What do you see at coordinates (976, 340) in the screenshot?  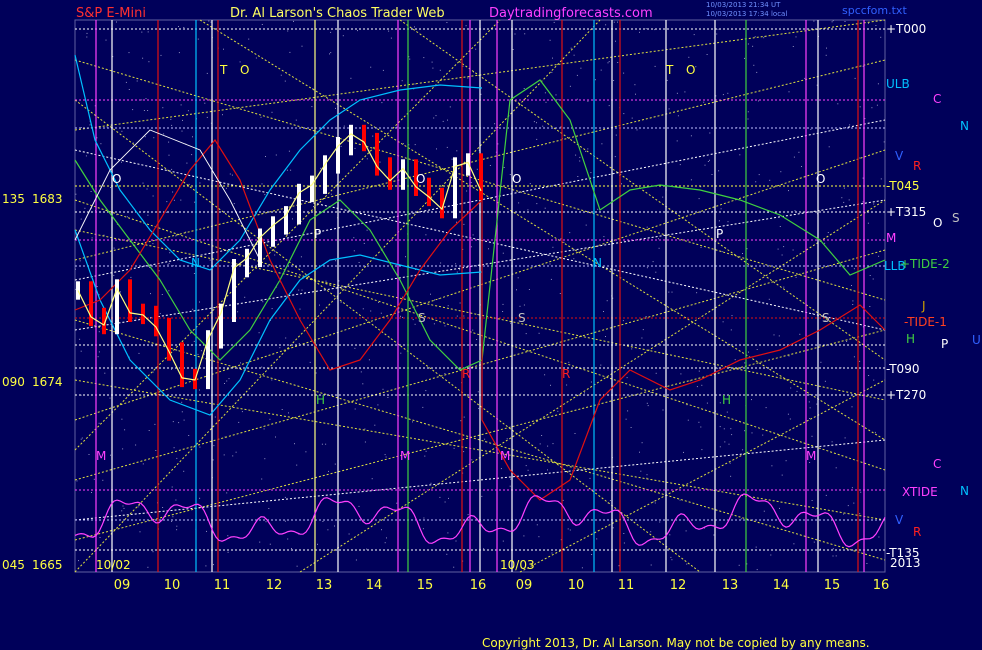 I see `right-label: U` at bounding box center [976, 340].